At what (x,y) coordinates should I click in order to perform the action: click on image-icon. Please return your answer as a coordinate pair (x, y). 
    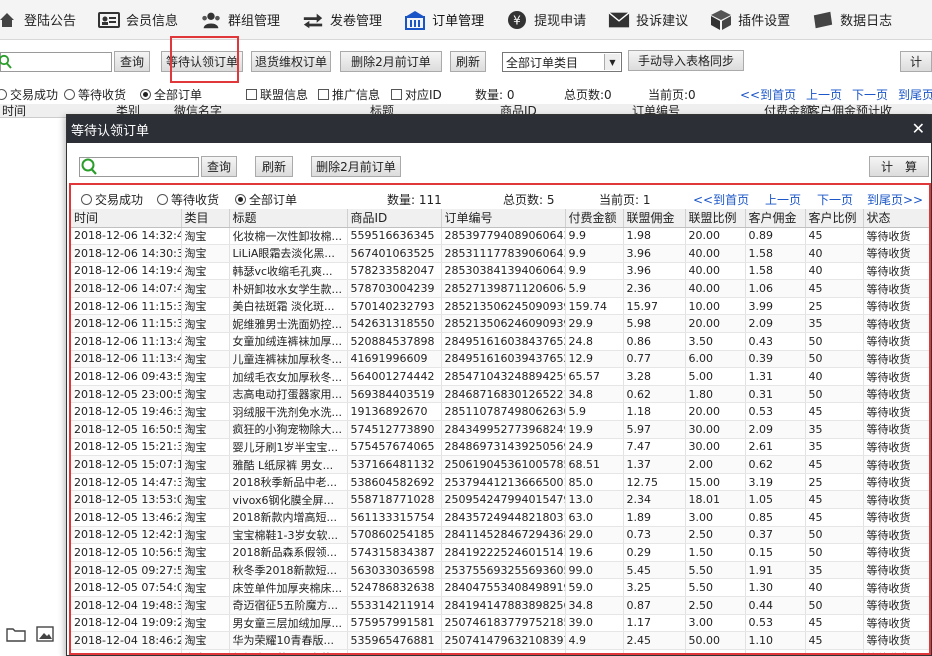
    Looking at the image, I should click on (45, 636).